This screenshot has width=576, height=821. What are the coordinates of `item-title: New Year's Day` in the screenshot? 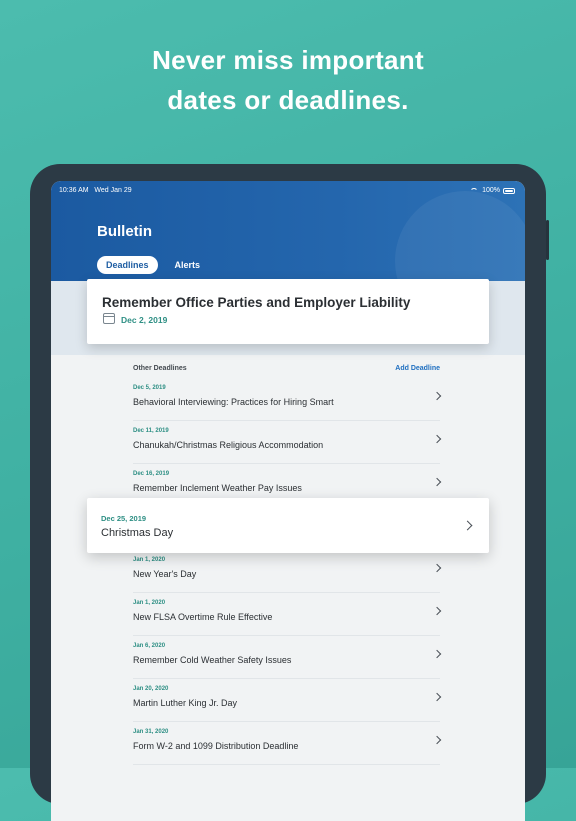 It's located at (165, 574).